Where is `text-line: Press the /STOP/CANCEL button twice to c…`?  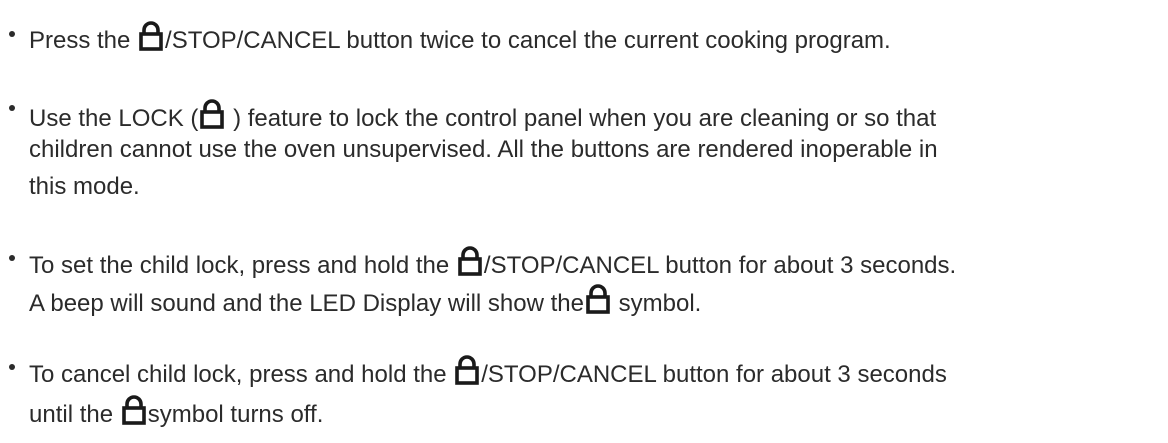
text-line: Press the /STOP/CANCEL button twice to c… is located at coordinates (460, 38).